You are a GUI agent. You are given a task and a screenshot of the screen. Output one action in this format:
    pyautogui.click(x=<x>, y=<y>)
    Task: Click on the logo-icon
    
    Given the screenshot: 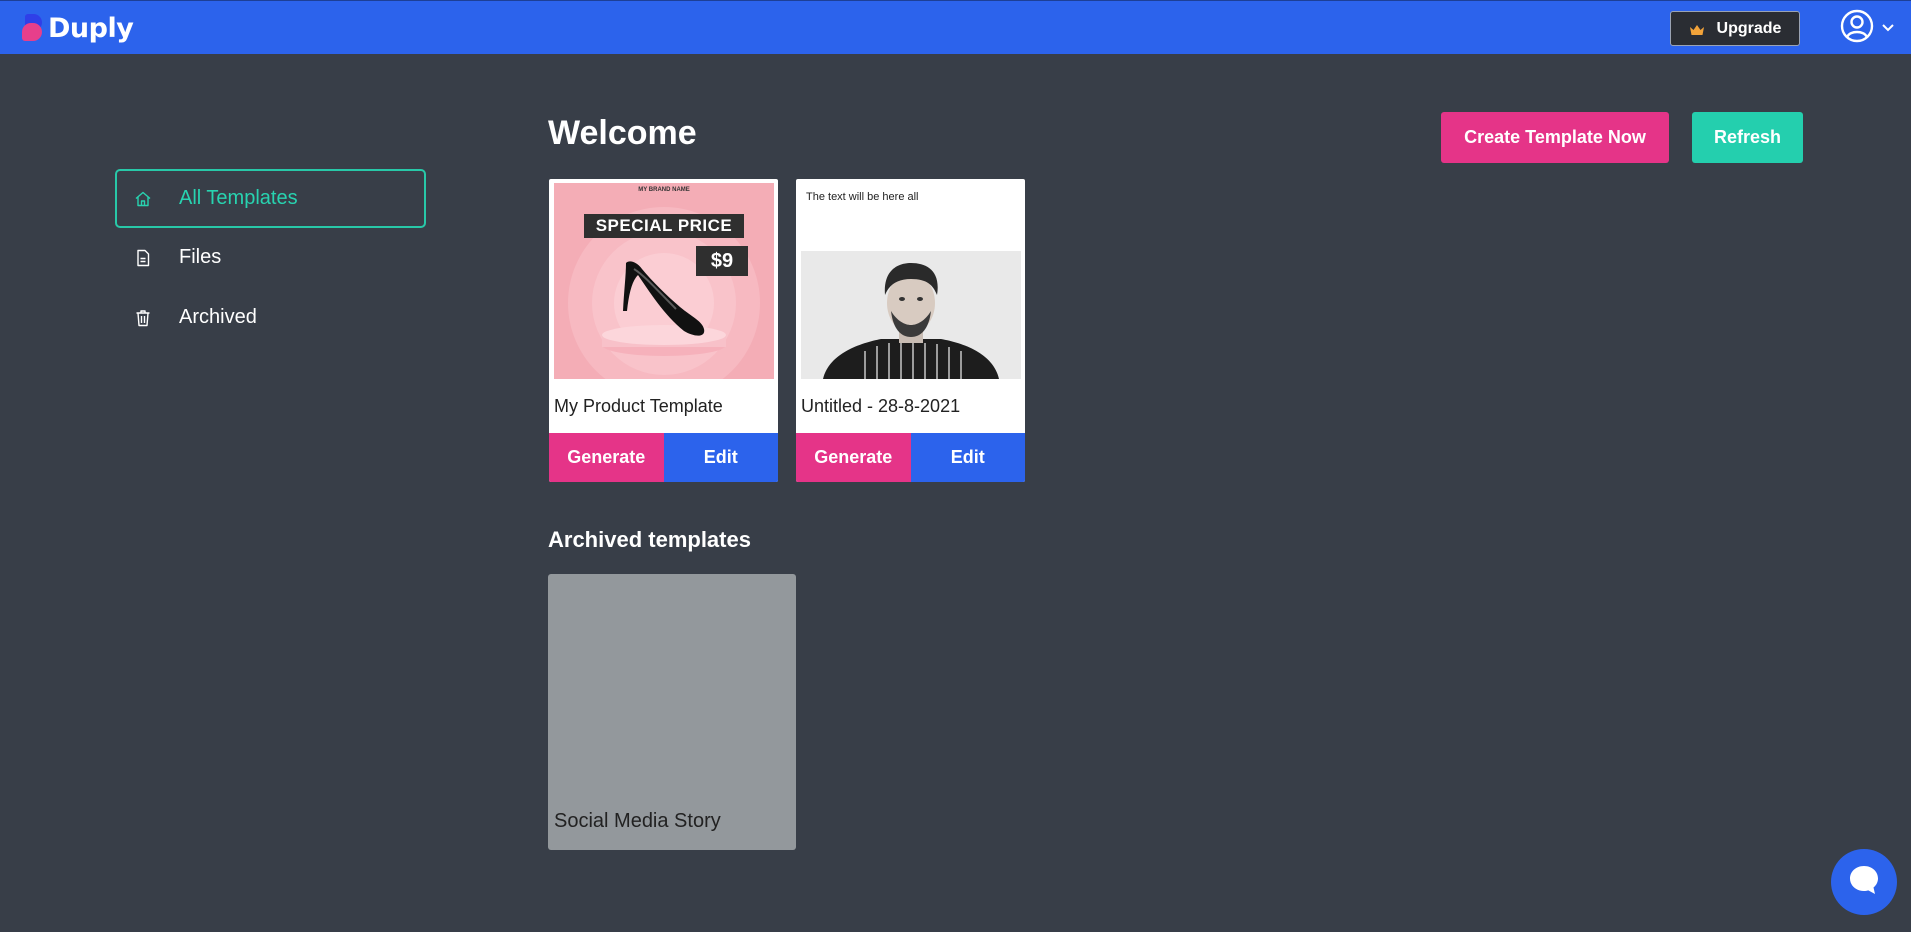 What is the action you would take?
    pyautogui.click(x=34, y=28)
    